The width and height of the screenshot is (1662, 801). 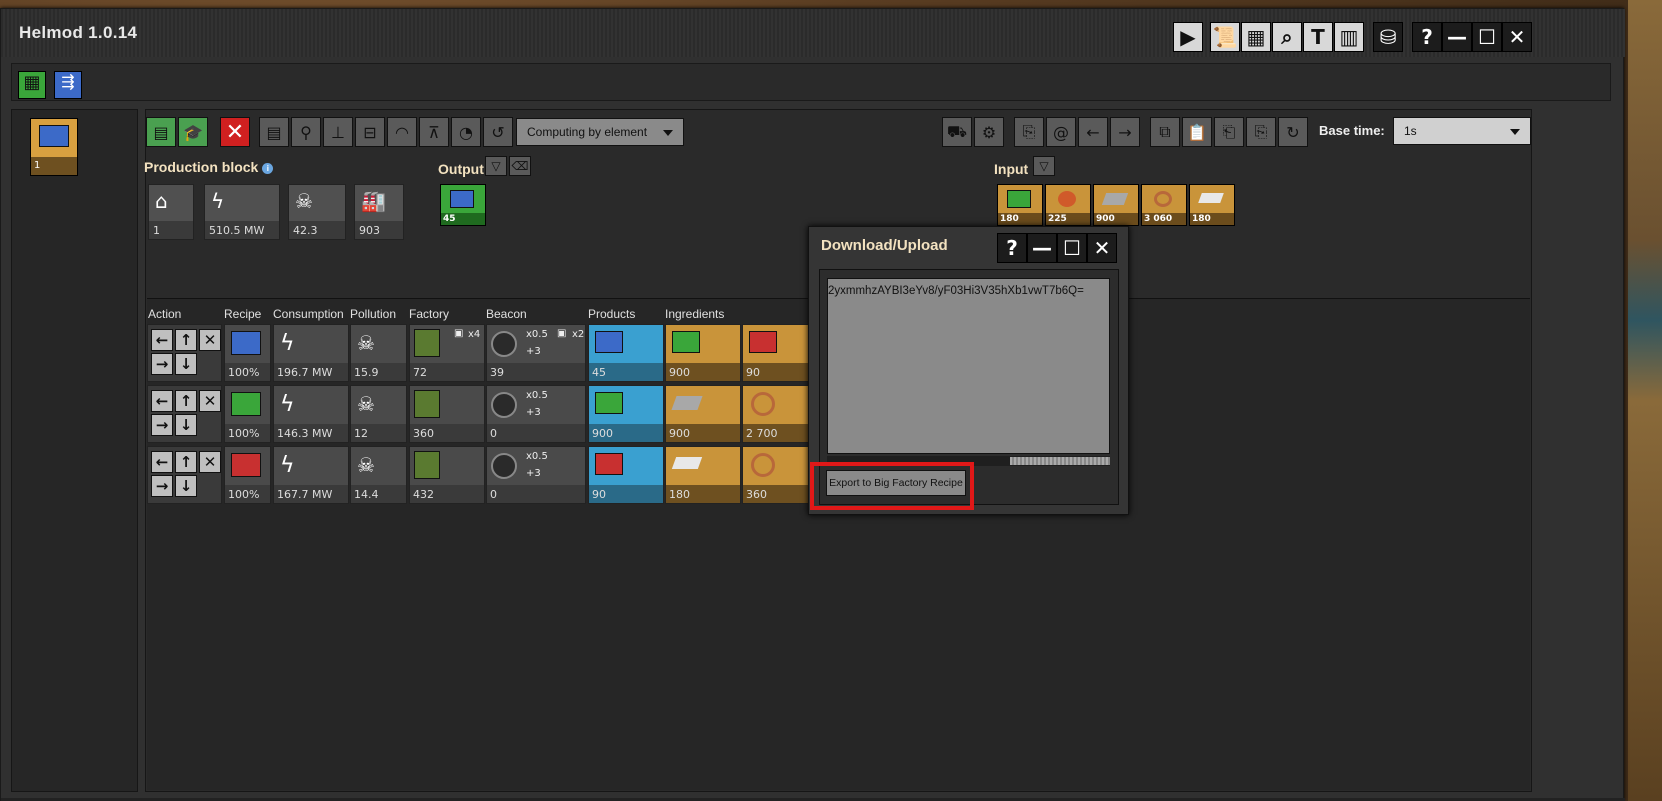 What do you see at coordinates (1012, 248) in the screenshot?
I see `dialog-help-button: ?` at bounding box center [1012, 248].